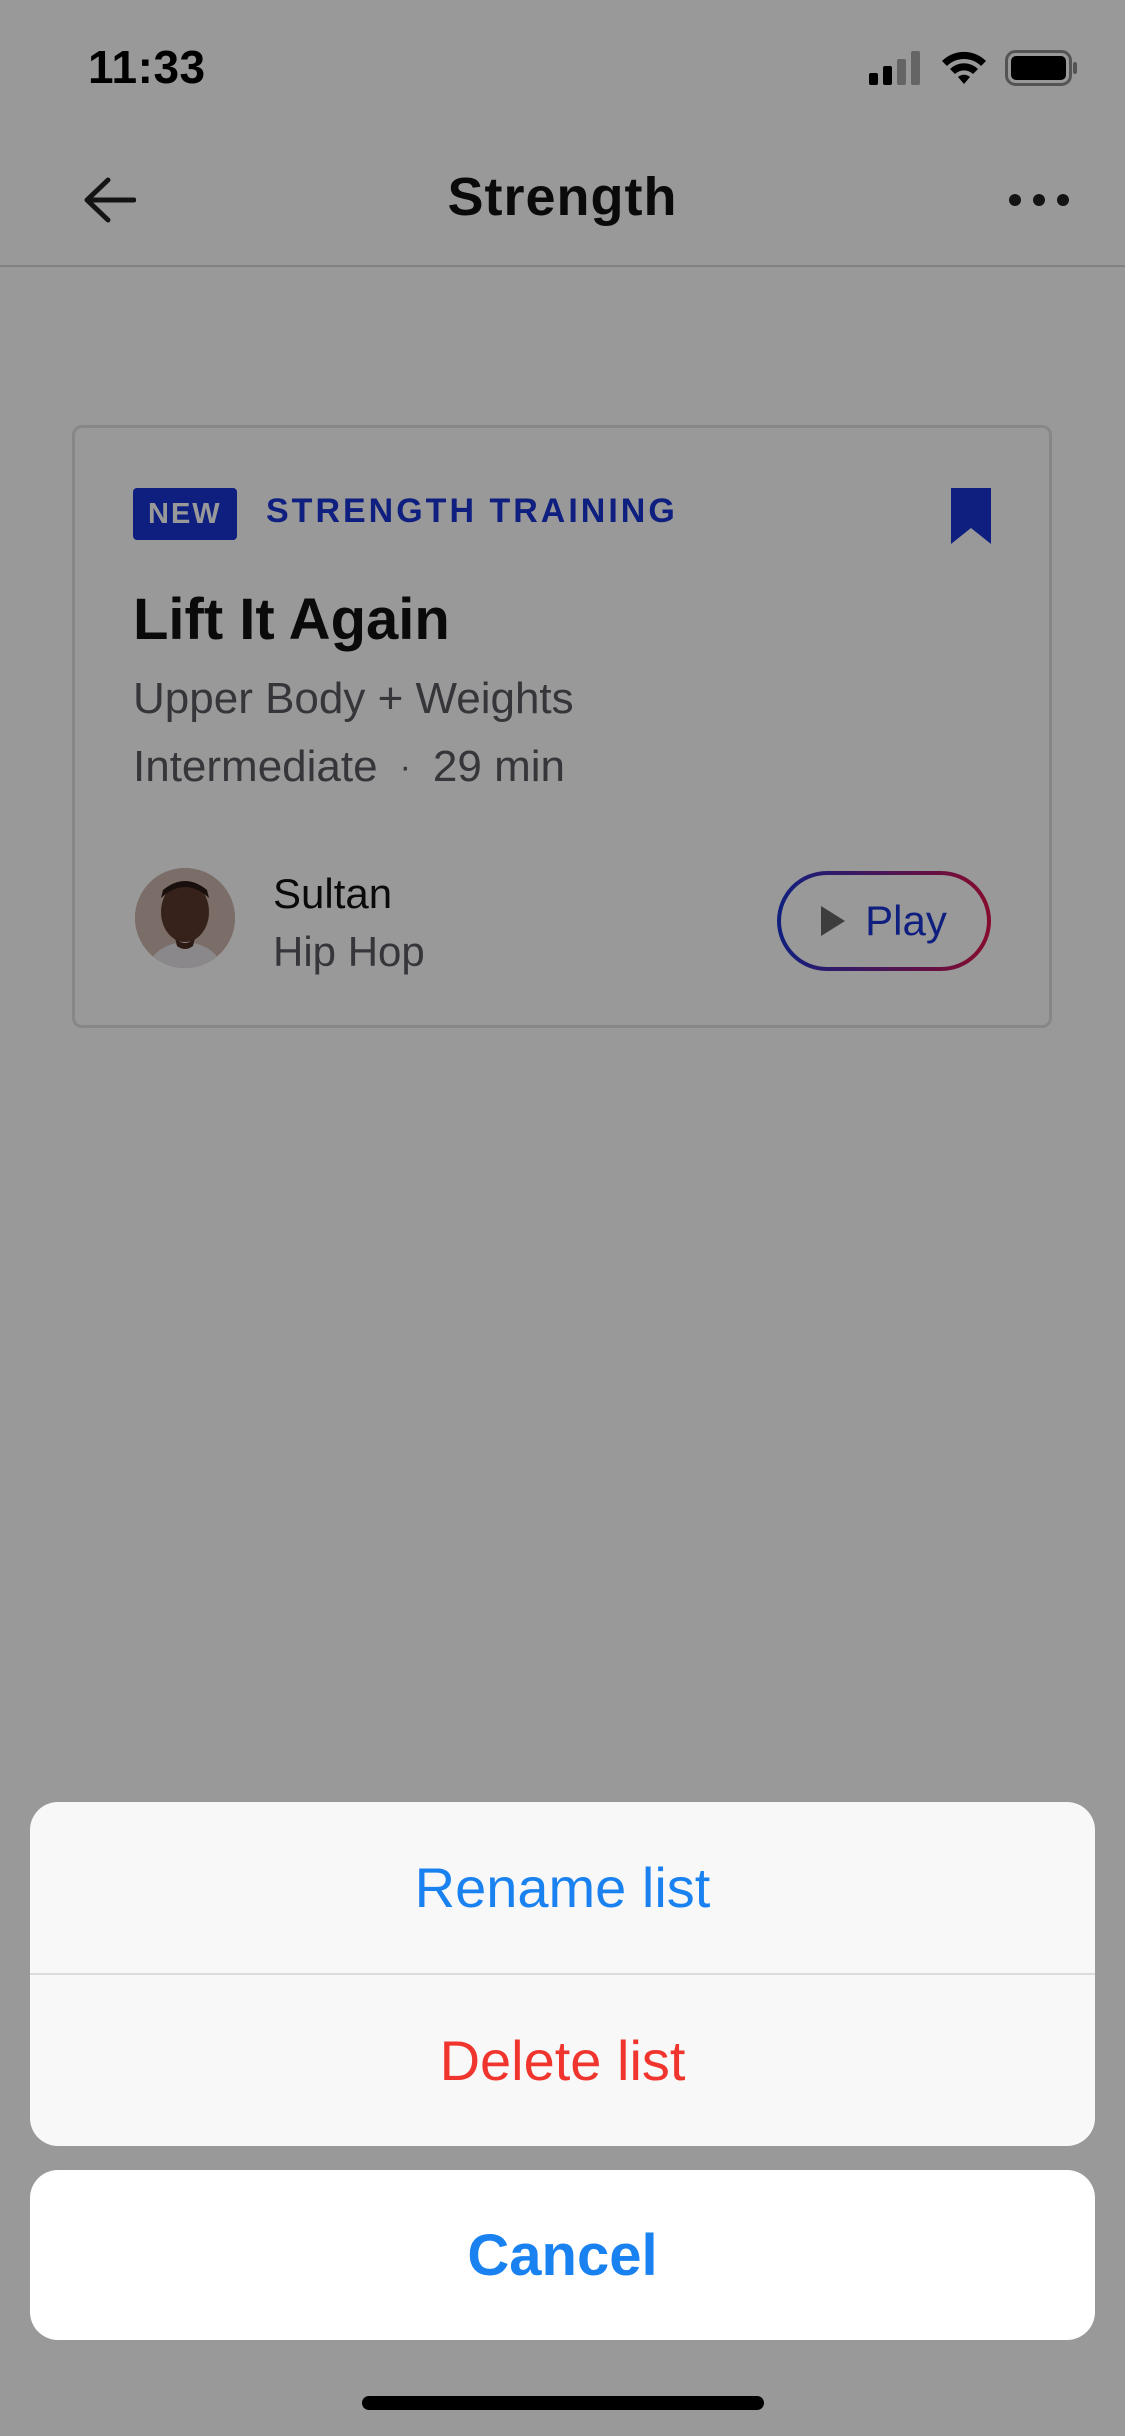  I want to click on action-sheet: Rename list Delete list, so click(562, 1974).